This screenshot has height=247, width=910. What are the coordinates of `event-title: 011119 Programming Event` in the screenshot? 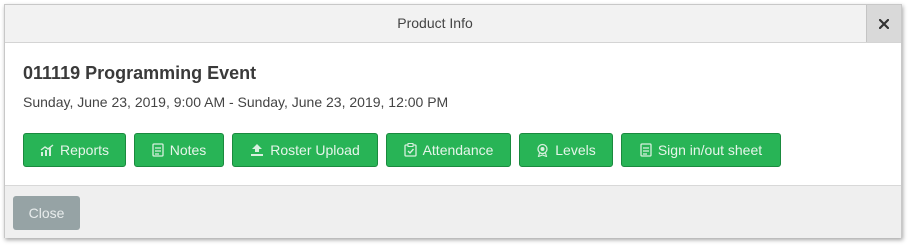 It's located at (140, 73).